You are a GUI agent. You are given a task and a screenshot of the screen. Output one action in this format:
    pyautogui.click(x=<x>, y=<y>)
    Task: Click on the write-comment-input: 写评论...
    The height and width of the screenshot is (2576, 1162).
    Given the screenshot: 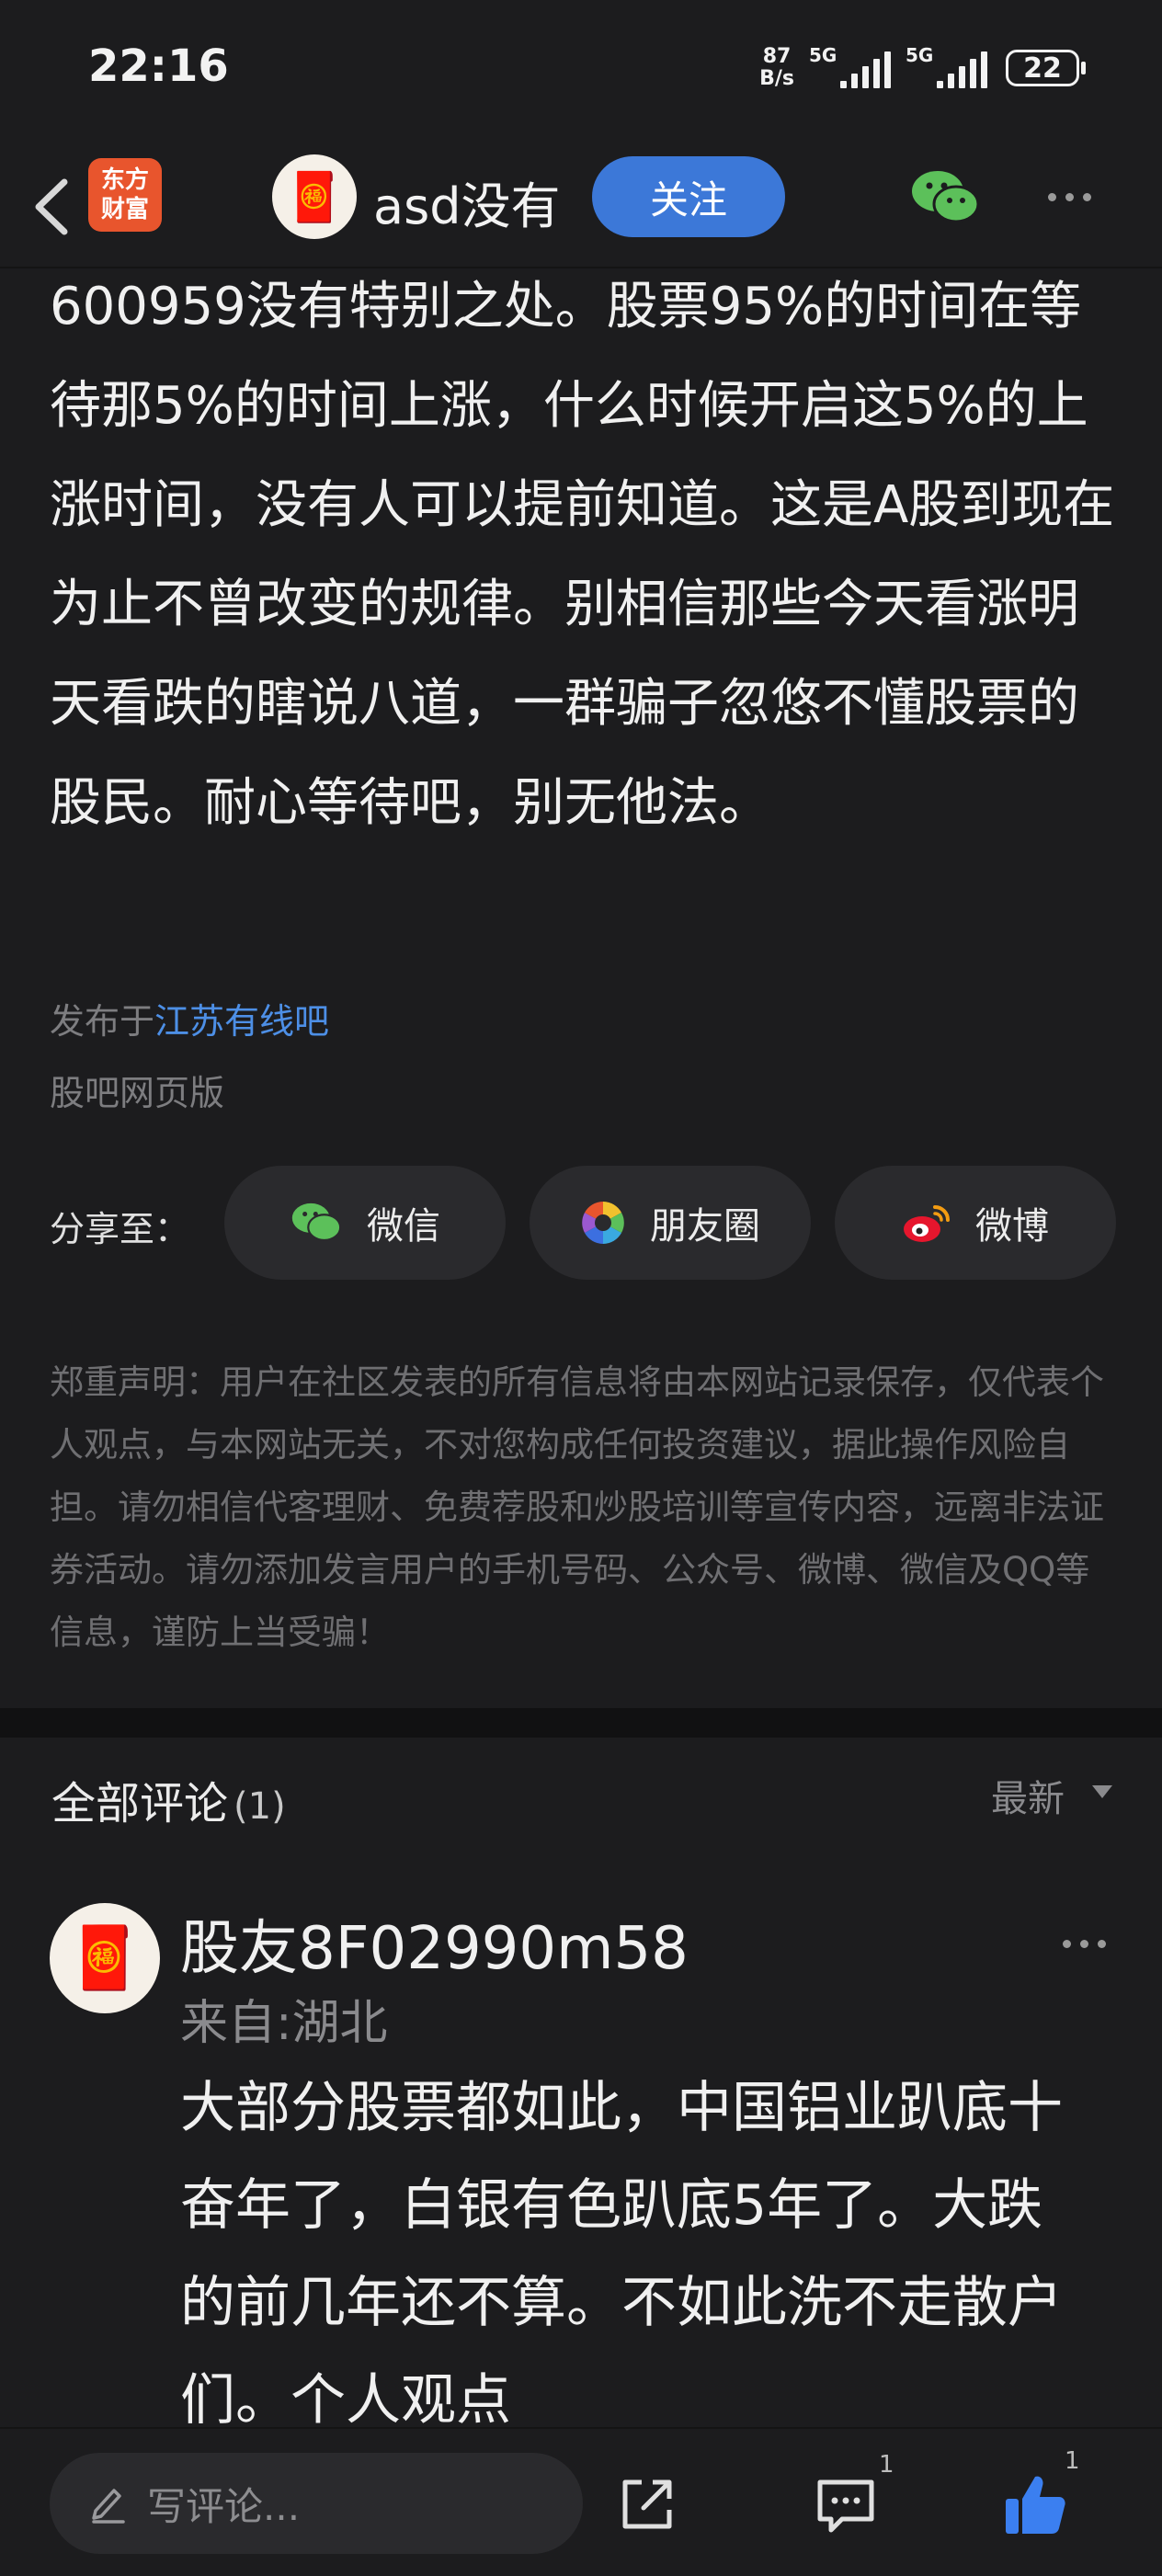 What is the action you would take?
    pyautogui.click(x=316, y=2503)
    